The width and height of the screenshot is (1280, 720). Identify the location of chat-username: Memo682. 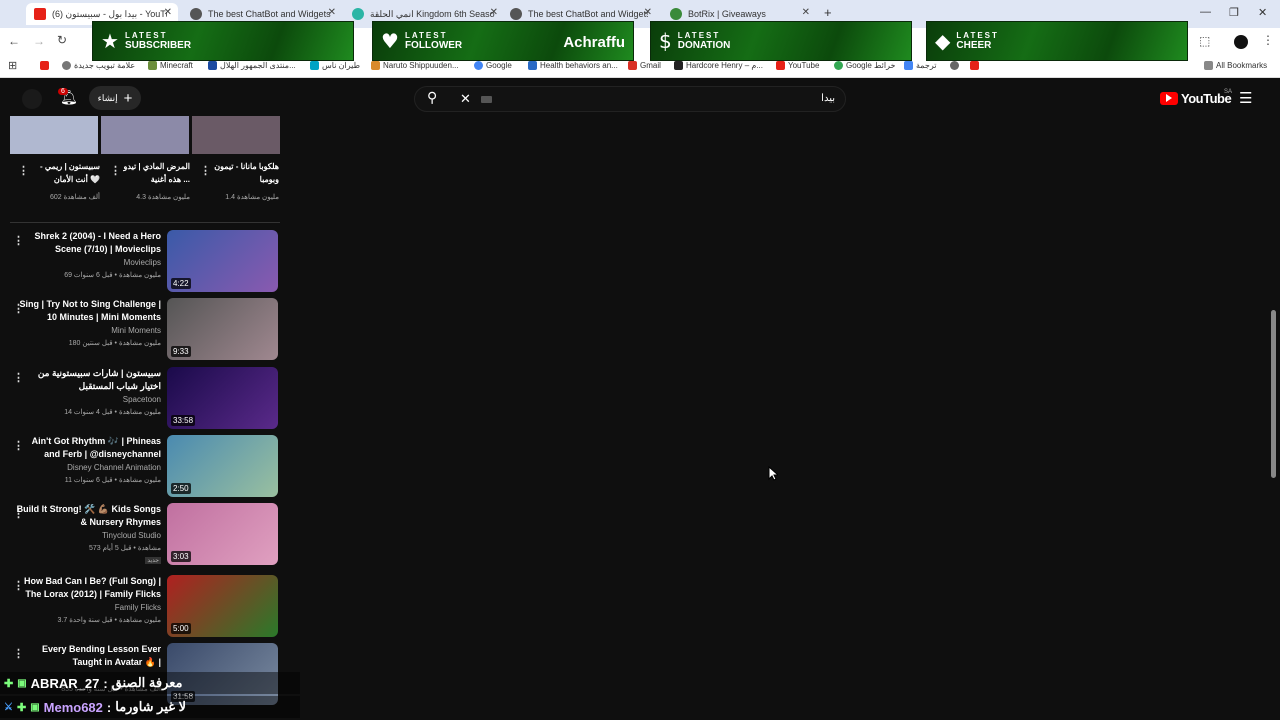
(73, 707).